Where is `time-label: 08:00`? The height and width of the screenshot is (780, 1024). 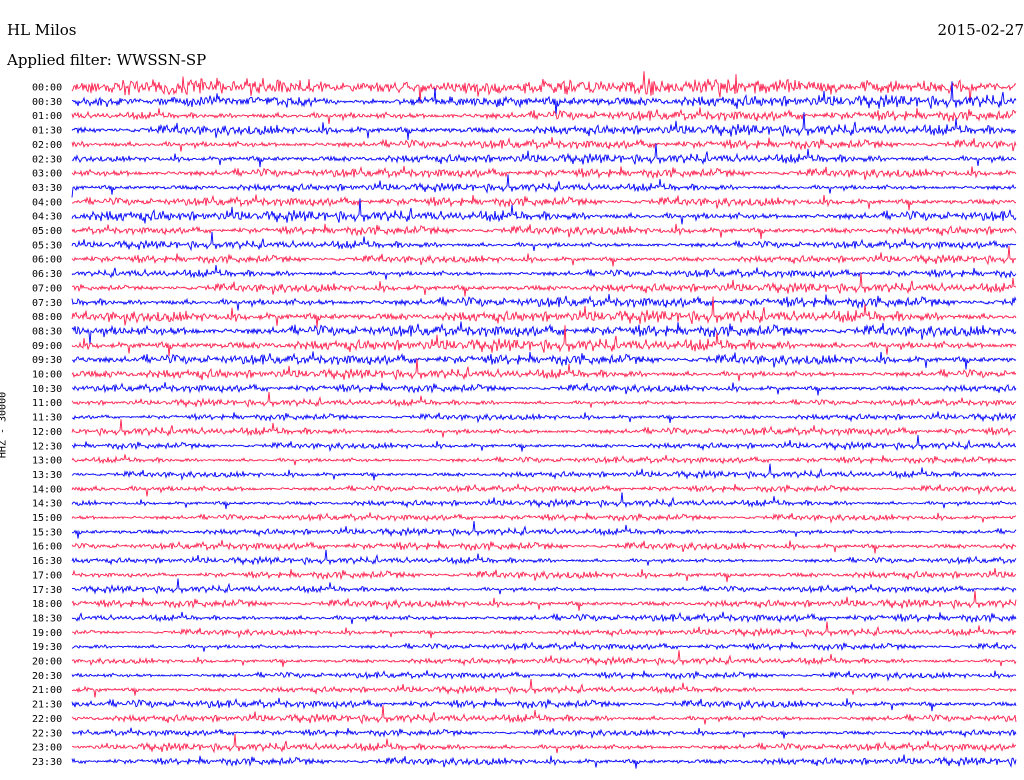
time-label: 08:00 is located at coordinates (47, 317).